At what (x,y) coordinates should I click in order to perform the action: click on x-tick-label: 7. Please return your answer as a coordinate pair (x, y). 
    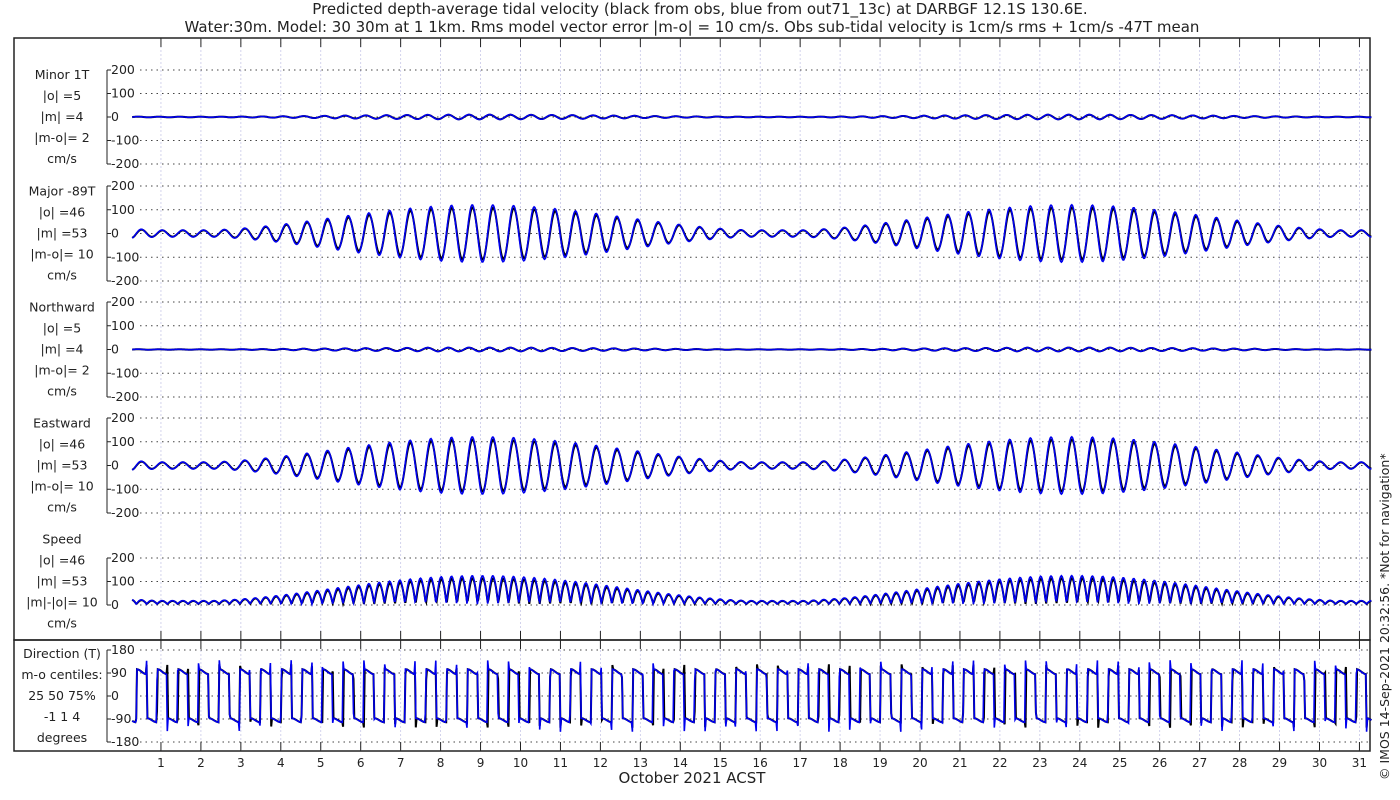
    Looking at the image, I should click on (401, 763).